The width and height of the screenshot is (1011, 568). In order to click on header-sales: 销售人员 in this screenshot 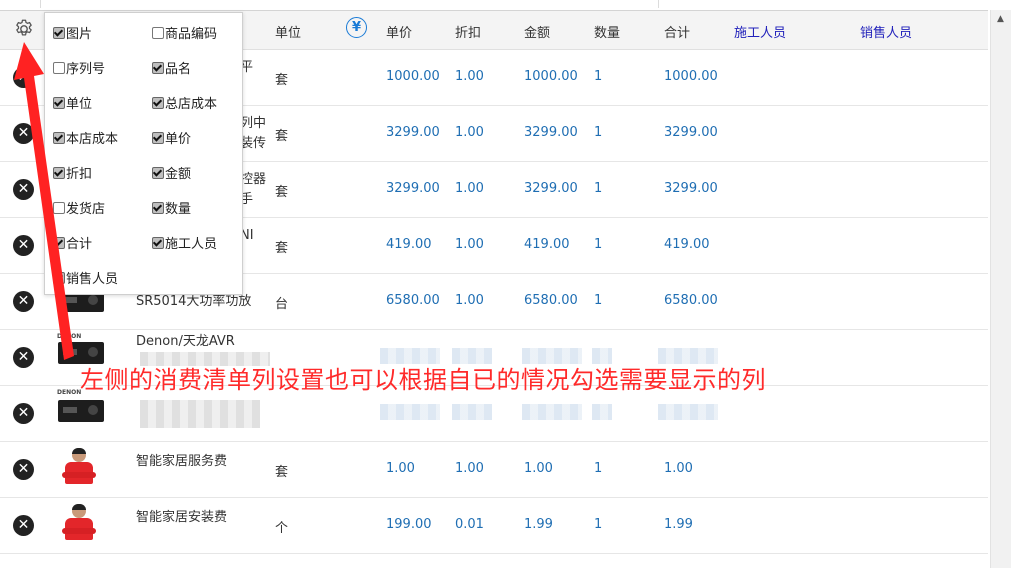, I will do `click(886, 31)`.